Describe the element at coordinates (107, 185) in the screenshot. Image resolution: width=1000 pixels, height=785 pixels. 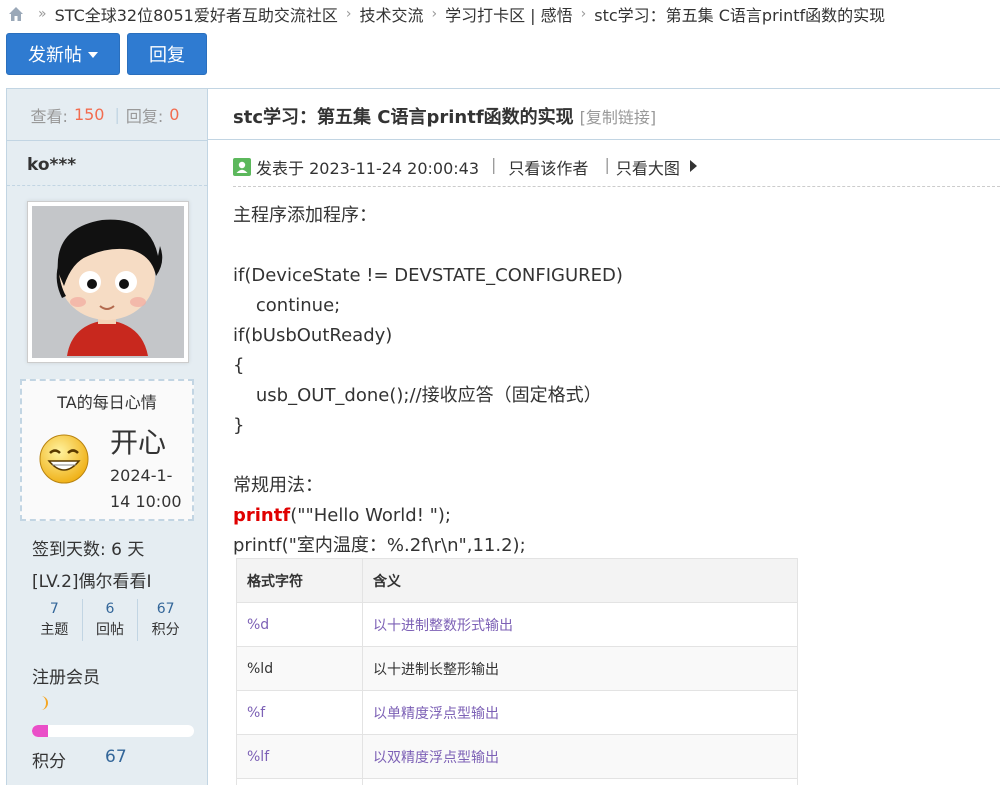
I see `divider` at that location.